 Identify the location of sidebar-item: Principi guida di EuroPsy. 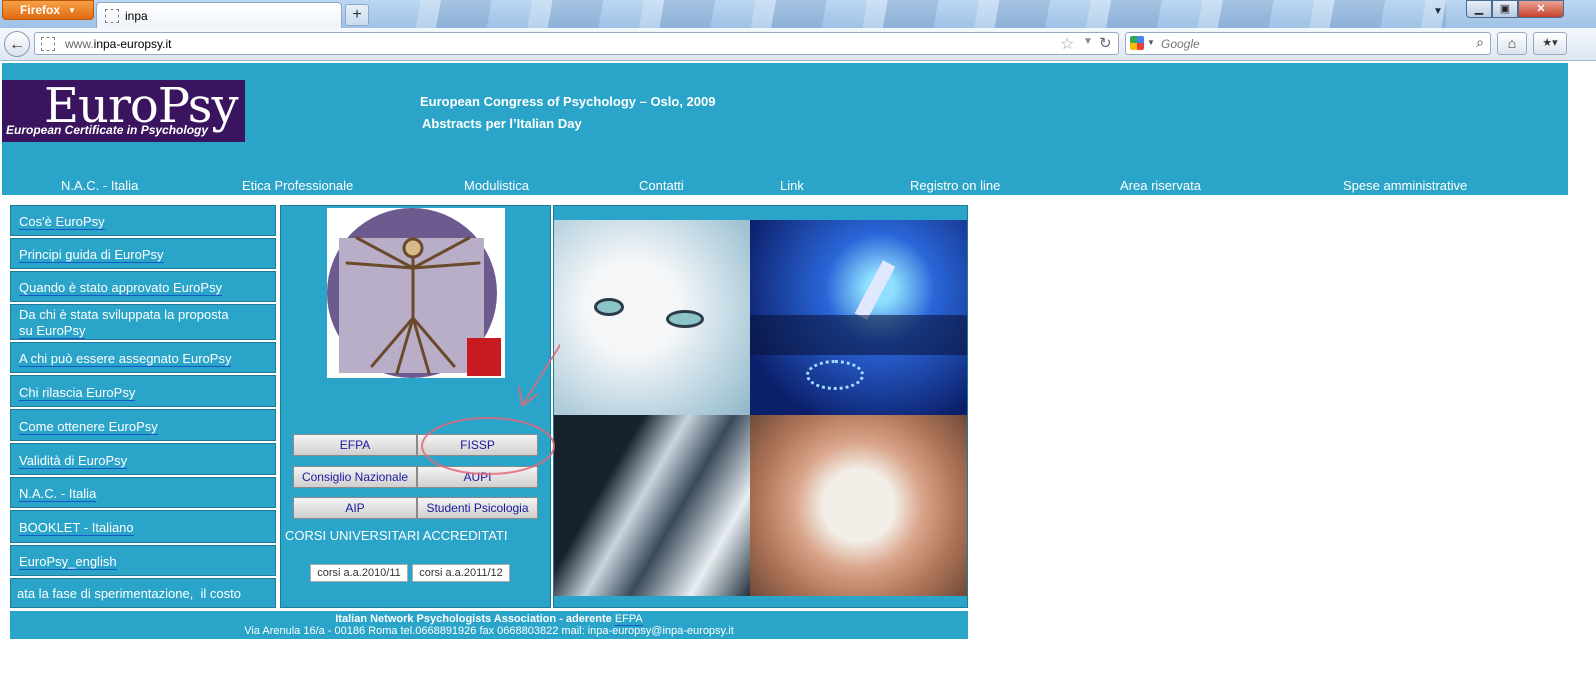
(143, 253).